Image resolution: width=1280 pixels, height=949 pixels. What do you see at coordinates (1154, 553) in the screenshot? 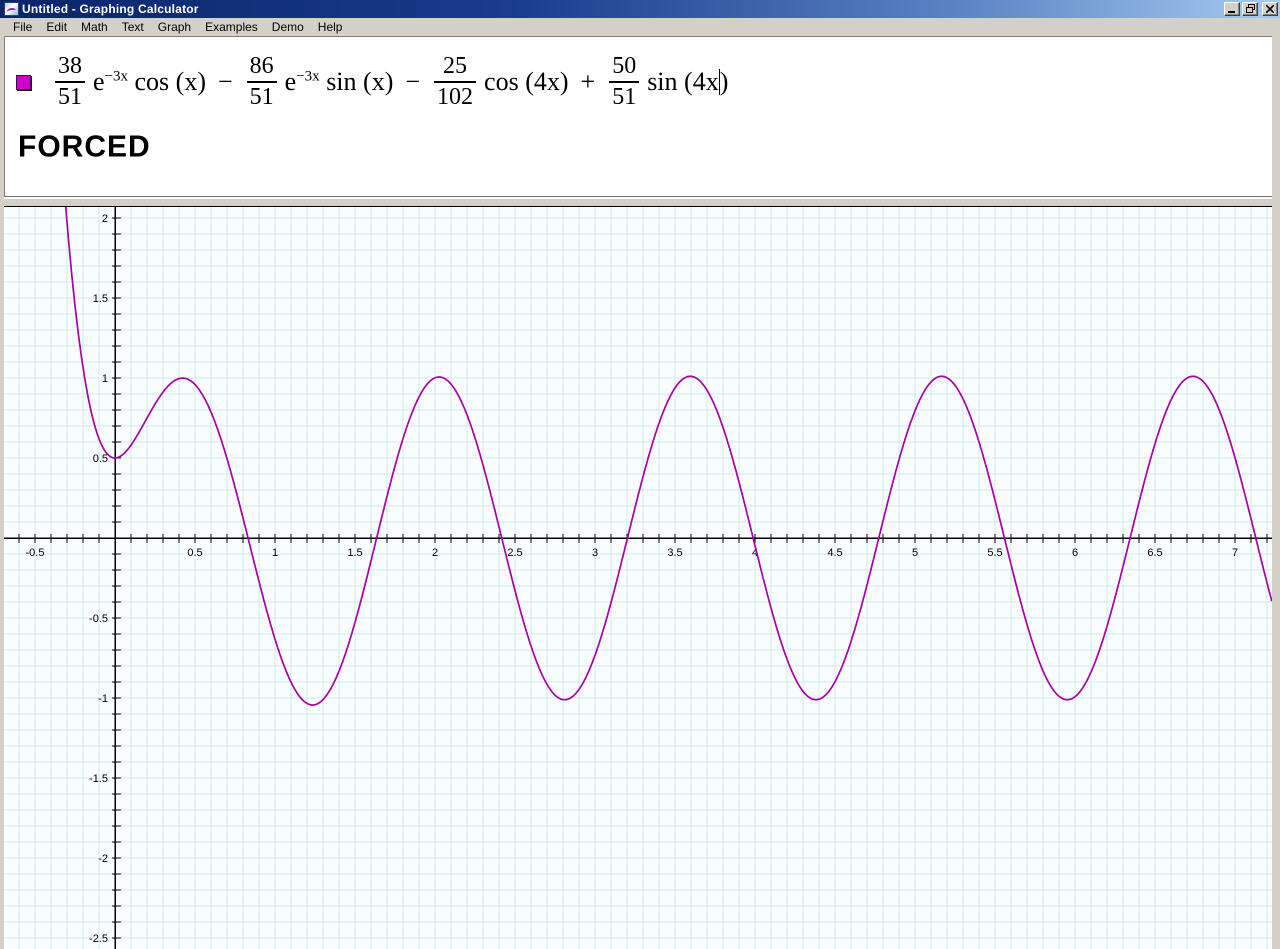
I see `x-axis-tick-label: 6.5` at bounding box center [1154, 553].